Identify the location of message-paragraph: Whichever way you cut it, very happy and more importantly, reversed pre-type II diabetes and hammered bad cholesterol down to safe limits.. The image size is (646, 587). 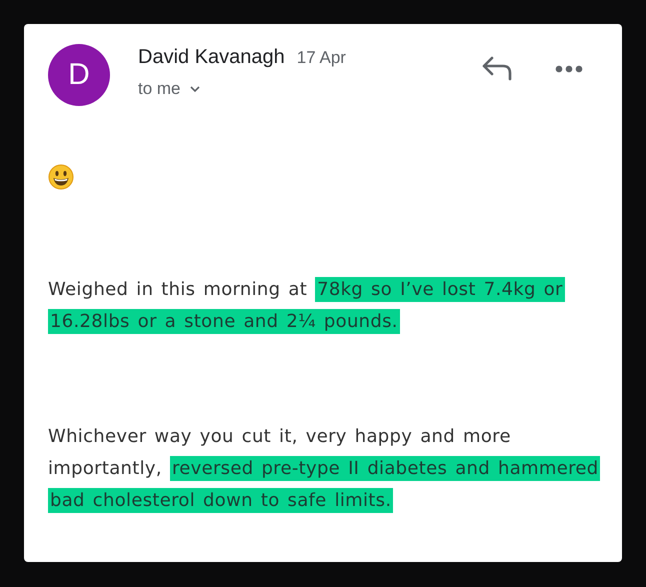
(324, 470).